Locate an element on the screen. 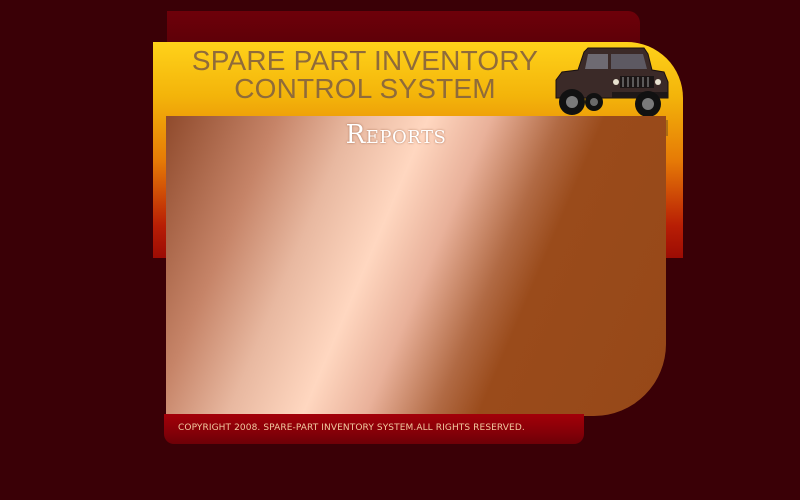  suv-truck-icon is located at coordinates (612, 82).